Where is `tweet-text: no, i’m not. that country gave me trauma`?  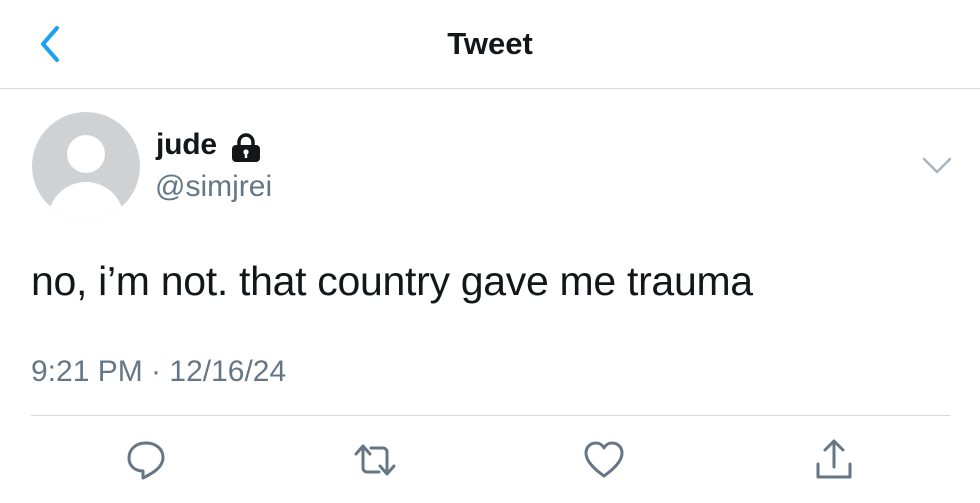
tweet-text: no, i’m not. that country gave me trauma is located at coordinates (392, 281).